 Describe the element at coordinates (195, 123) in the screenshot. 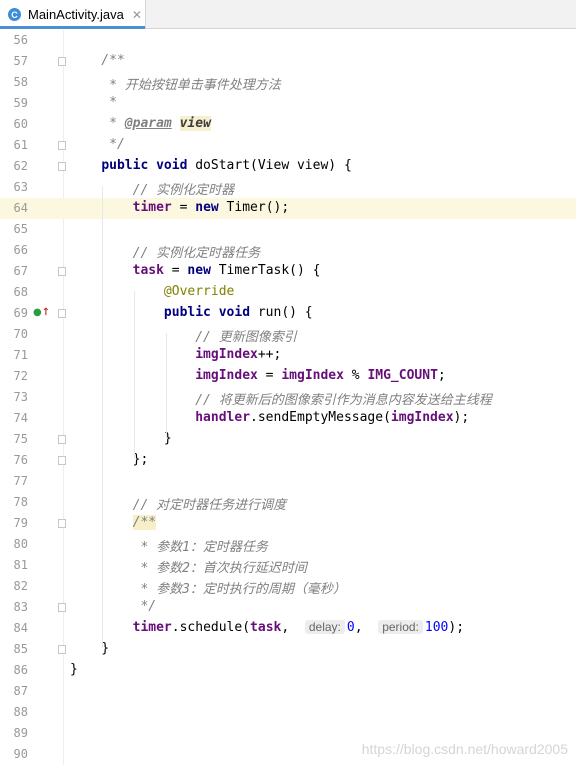

I see `code-token: view` at that location.